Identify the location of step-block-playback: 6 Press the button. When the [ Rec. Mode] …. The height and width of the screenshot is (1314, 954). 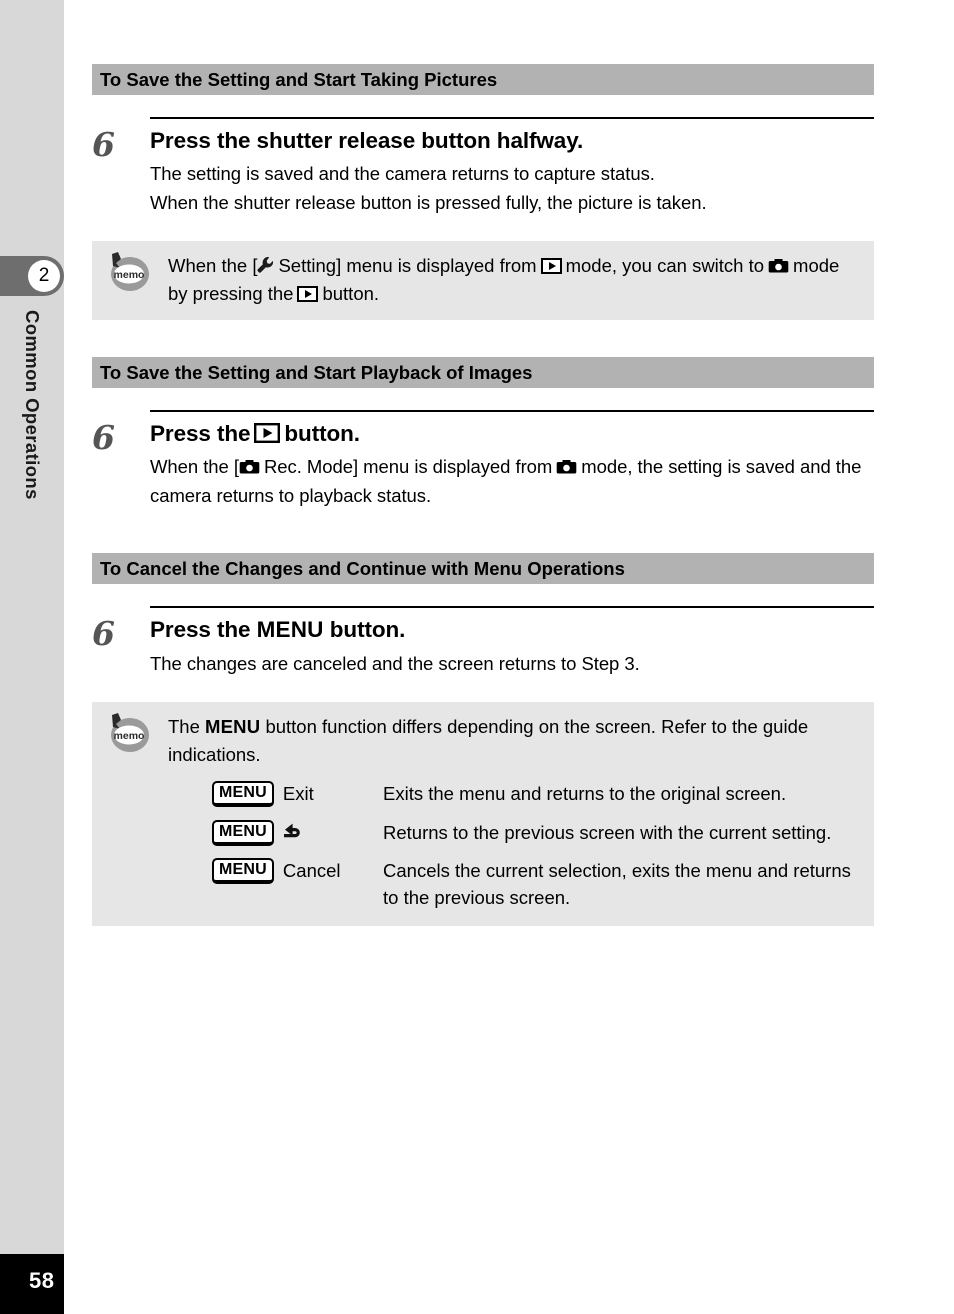
(483, 459).